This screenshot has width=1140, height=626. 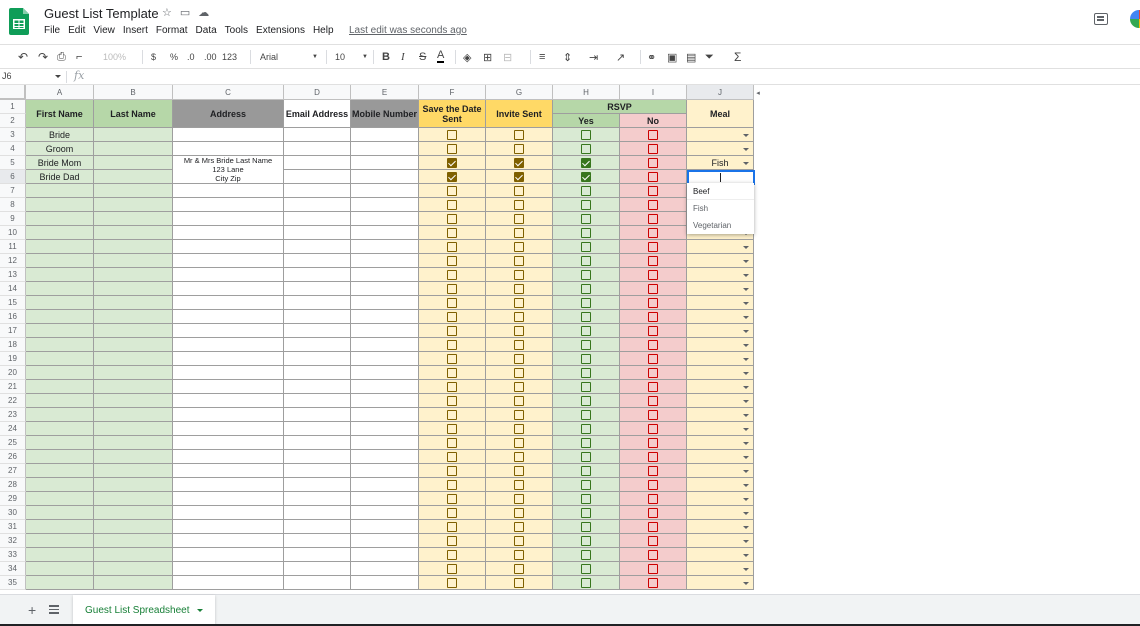 What do you see at coordinates (52, 30) in the screenshot?
I see `menu-file: File` at bounding box center [52, 30].